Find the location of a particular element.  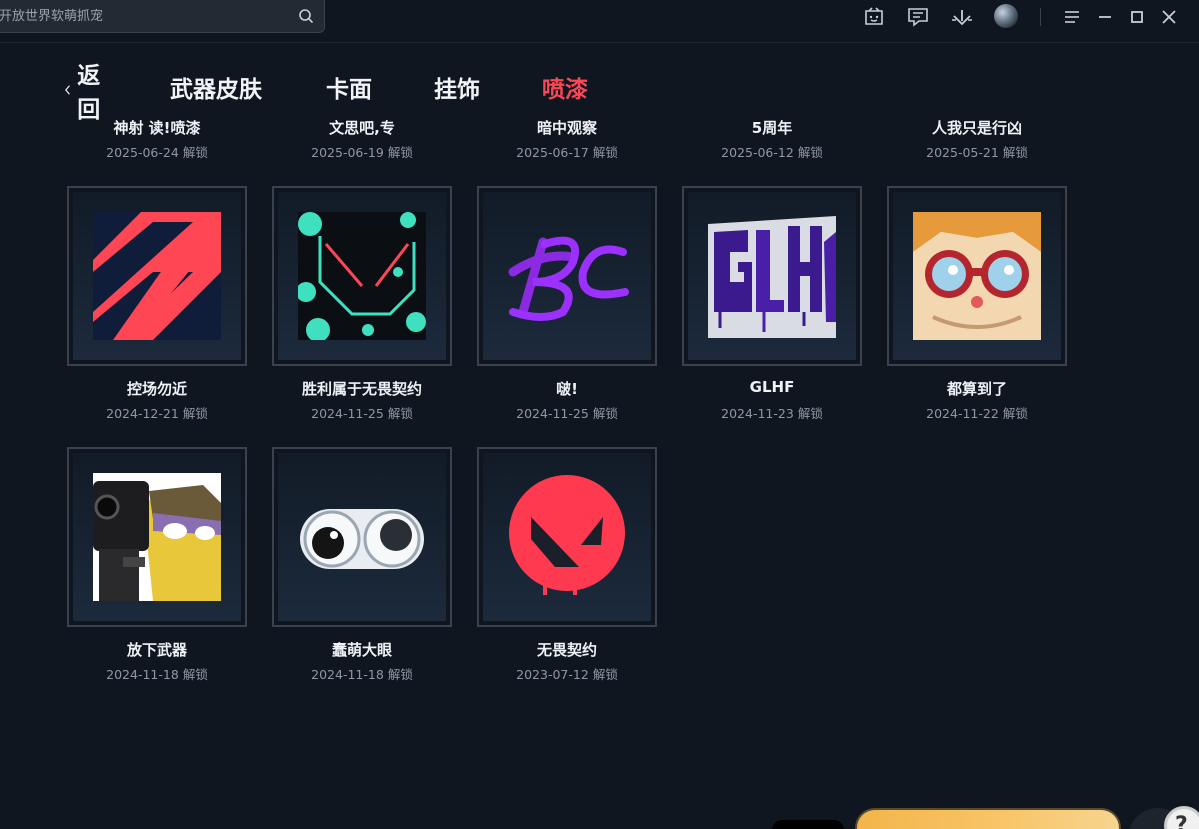

chevron-left-icon is located at coordinates (67, 90).